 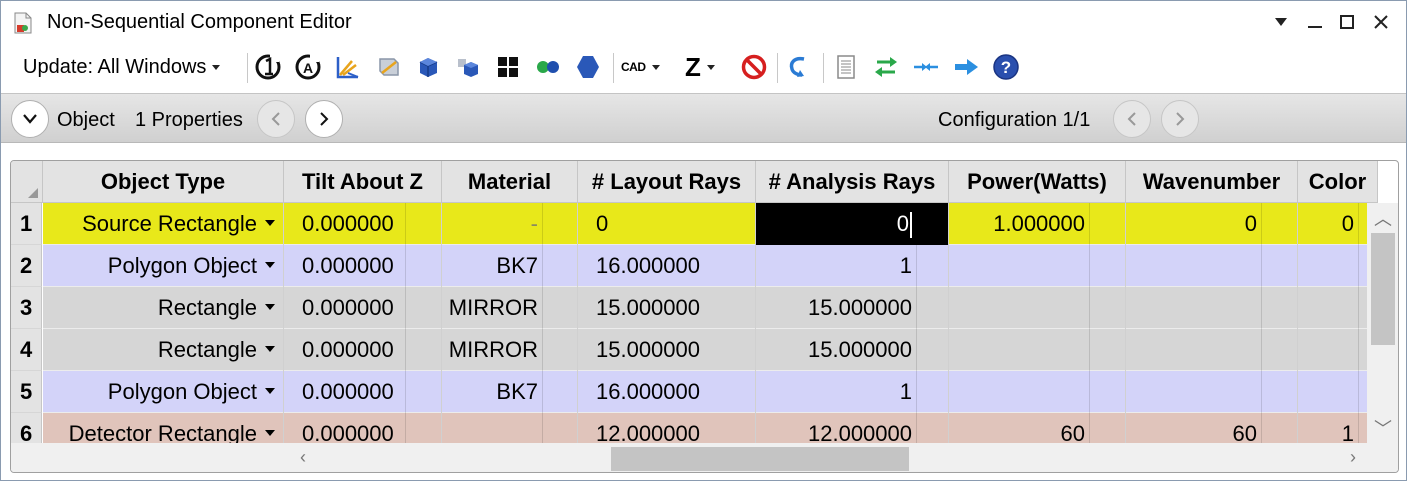 I want to click on header-tilt-about-z: Tilt About Z, so click(x=363, y=182).